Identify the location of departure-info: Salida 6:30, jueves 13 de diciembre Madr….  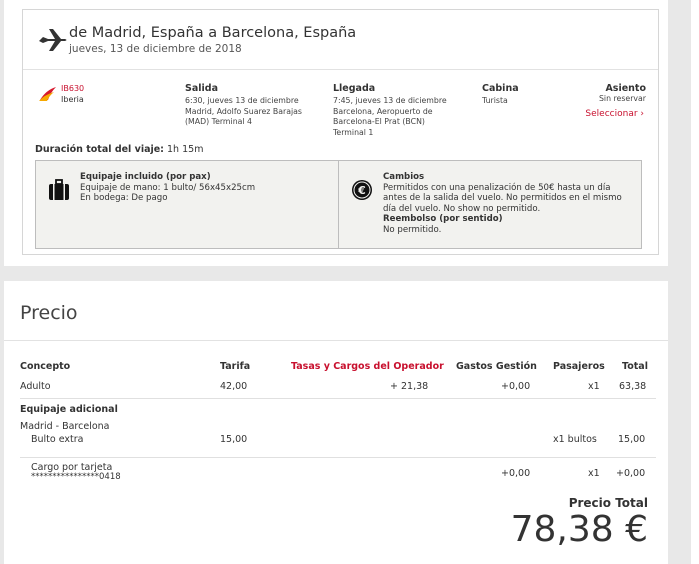
(243, 105).